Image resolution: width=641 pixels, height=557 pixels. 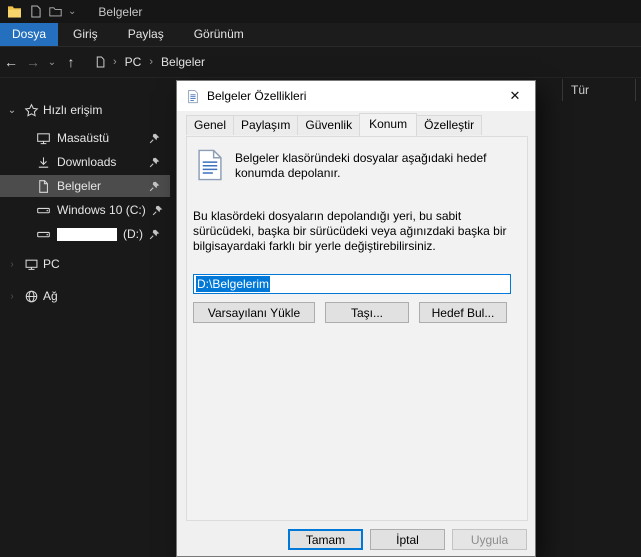 What do you see at coordinates (12, 110) in the screenshot?
I see `chevron-expanded-icon: ⌄` at bounding box center [12, 110].